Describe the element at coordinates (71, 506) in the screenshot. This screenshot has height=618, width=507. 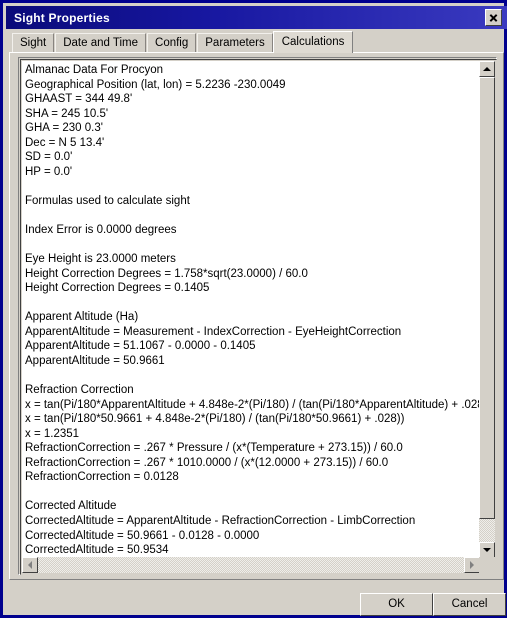
I see `calculations-line: Corrected Altitude` at that location.